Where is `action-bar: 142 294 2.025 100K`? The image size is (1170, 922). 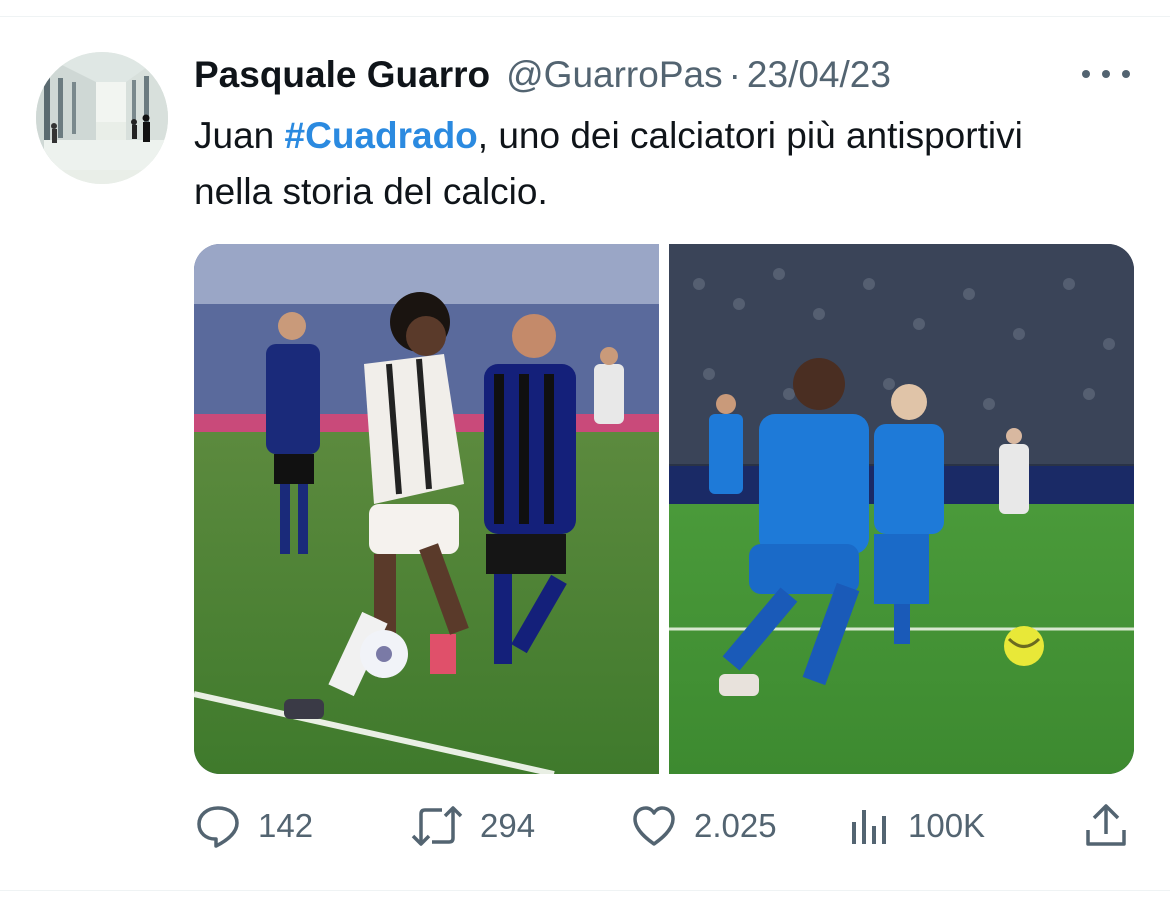
action-bar: 142 294 2.025 100K is located at coordinates (664, 826).